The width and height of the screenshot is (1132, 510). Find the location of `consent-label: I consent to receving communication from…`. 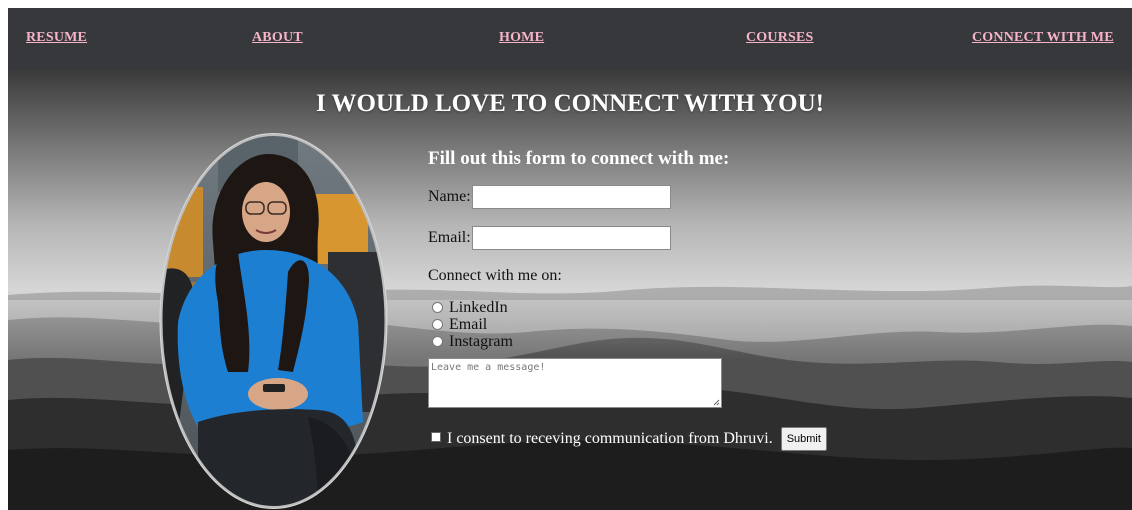

consent-label: I consent to receving communication from… is located at coordinates (610, 438).